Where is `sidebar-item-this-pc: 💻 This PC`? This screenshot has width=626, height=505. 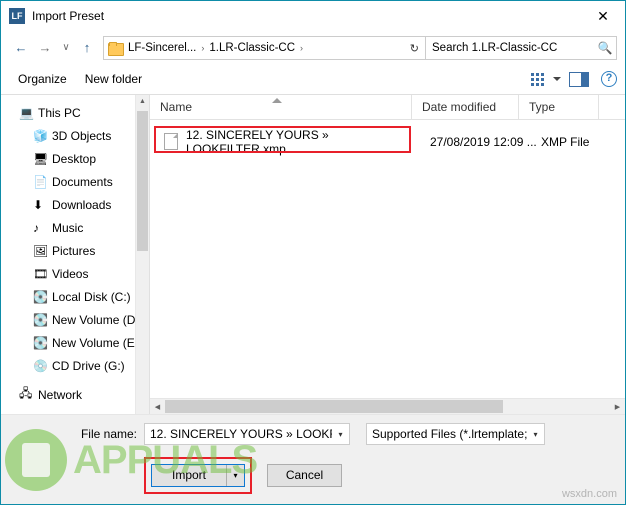 sidebar-item-this-pc: 💻 This PC is located at coordinates (75, 112).